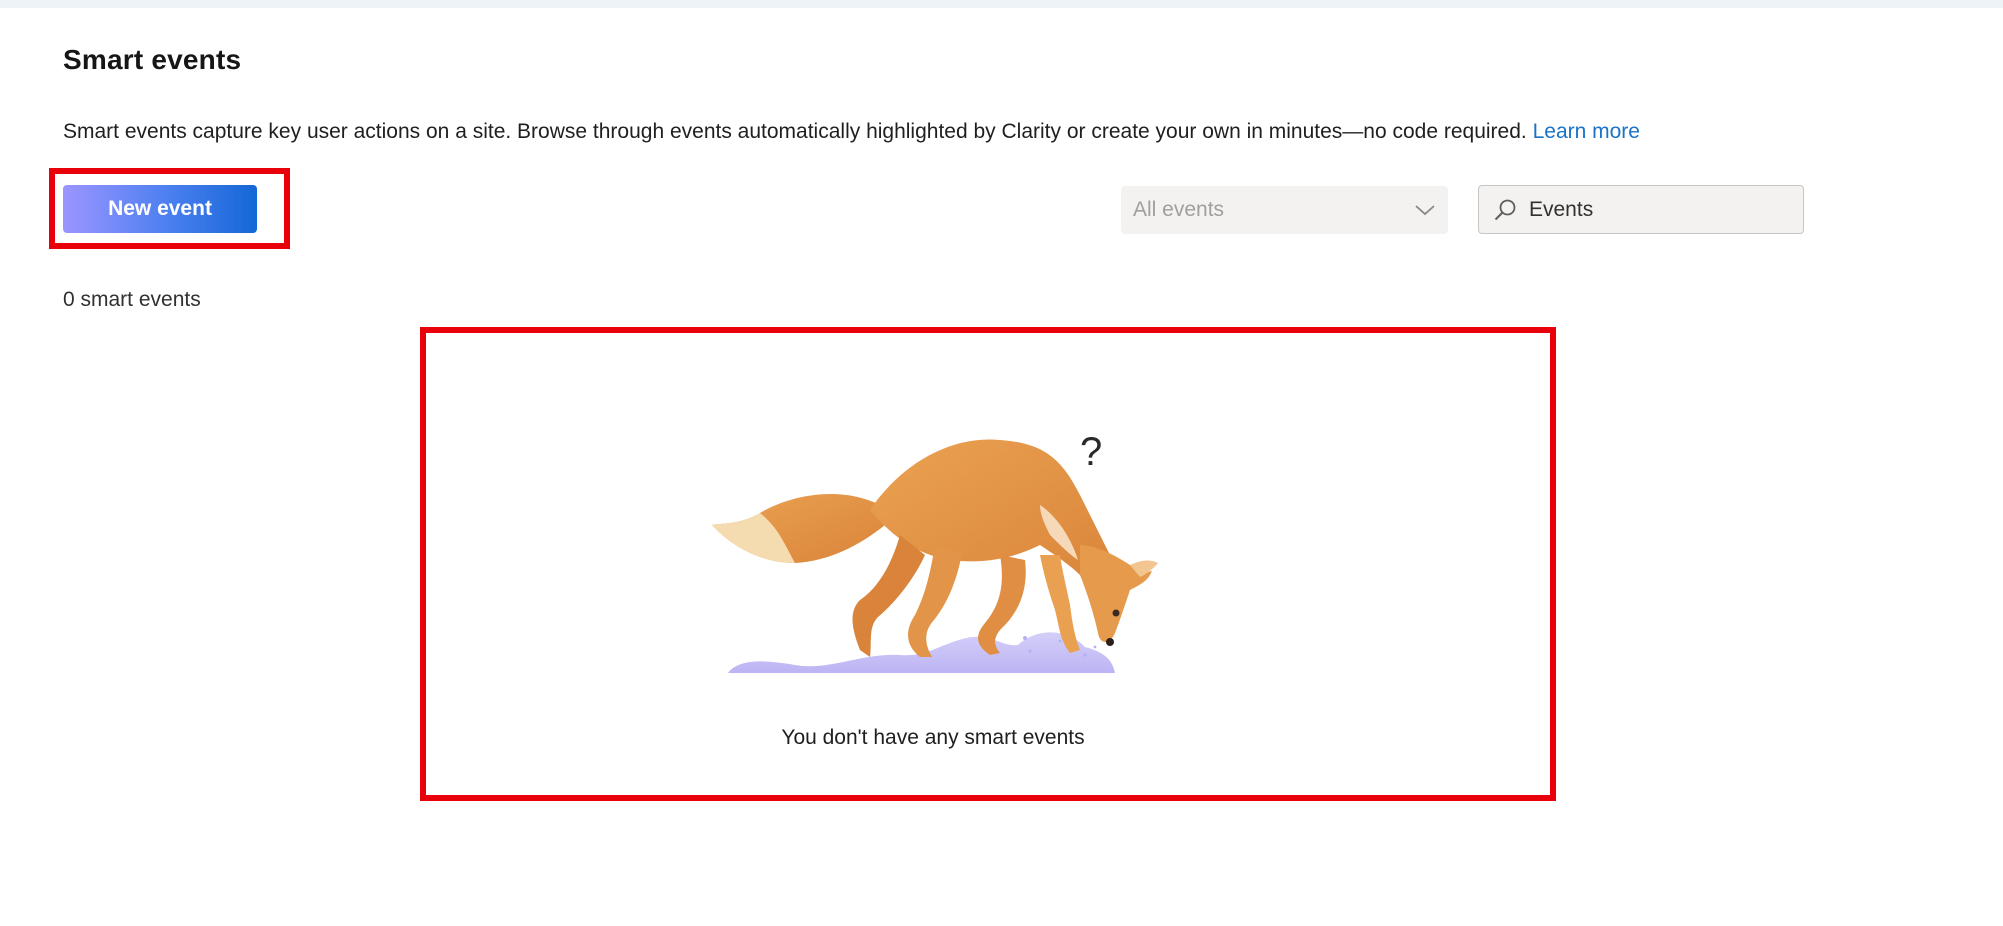  Describe the element at coordinates (1110, 642) in the screenshot. I see `fox-nose` at that location.